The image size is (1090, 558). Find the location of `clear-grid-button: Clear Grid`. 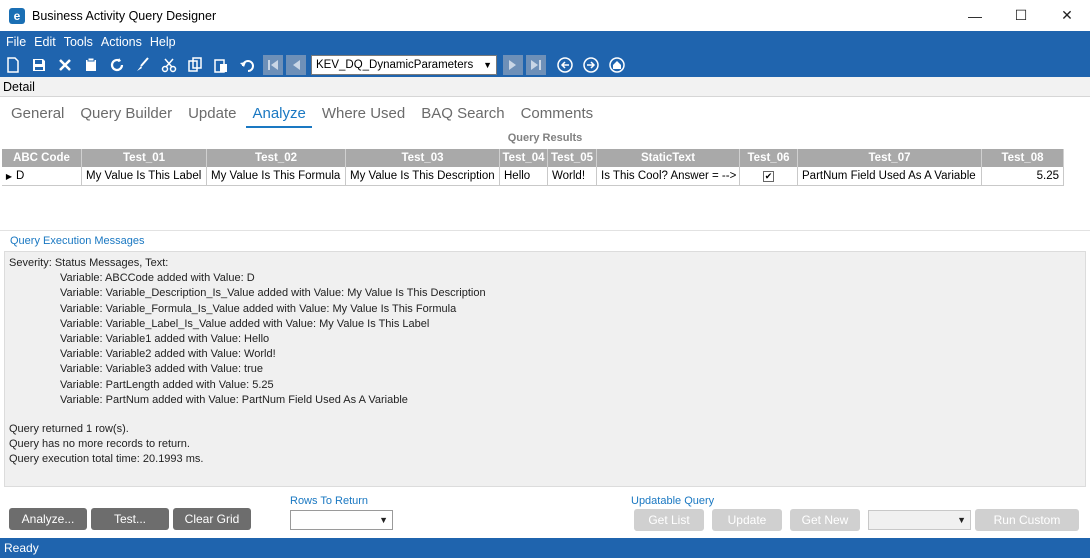

clear-grid-button: Clear Grid is located at coordinates (212, 519).